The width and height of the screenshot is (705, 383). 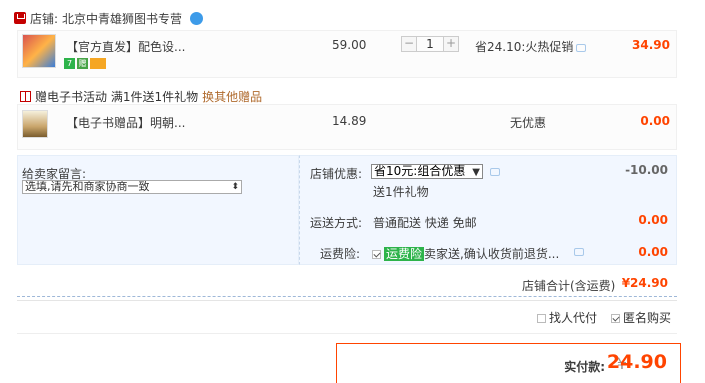 What do you see at coordinates (401, 192) in the screenshot?
I see `coupon-gift-note: 送1件礼物` at bounding box center [401, 192].